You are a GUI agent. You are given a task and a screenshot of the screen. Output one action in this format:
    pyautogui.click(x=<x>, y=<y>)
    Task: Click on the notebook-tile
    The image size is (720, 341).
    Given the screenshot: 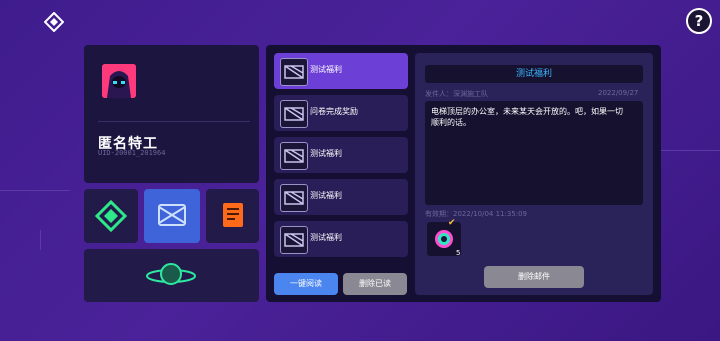 What is the action you would take?
    pyautogui.click(x=232, y=216)
    